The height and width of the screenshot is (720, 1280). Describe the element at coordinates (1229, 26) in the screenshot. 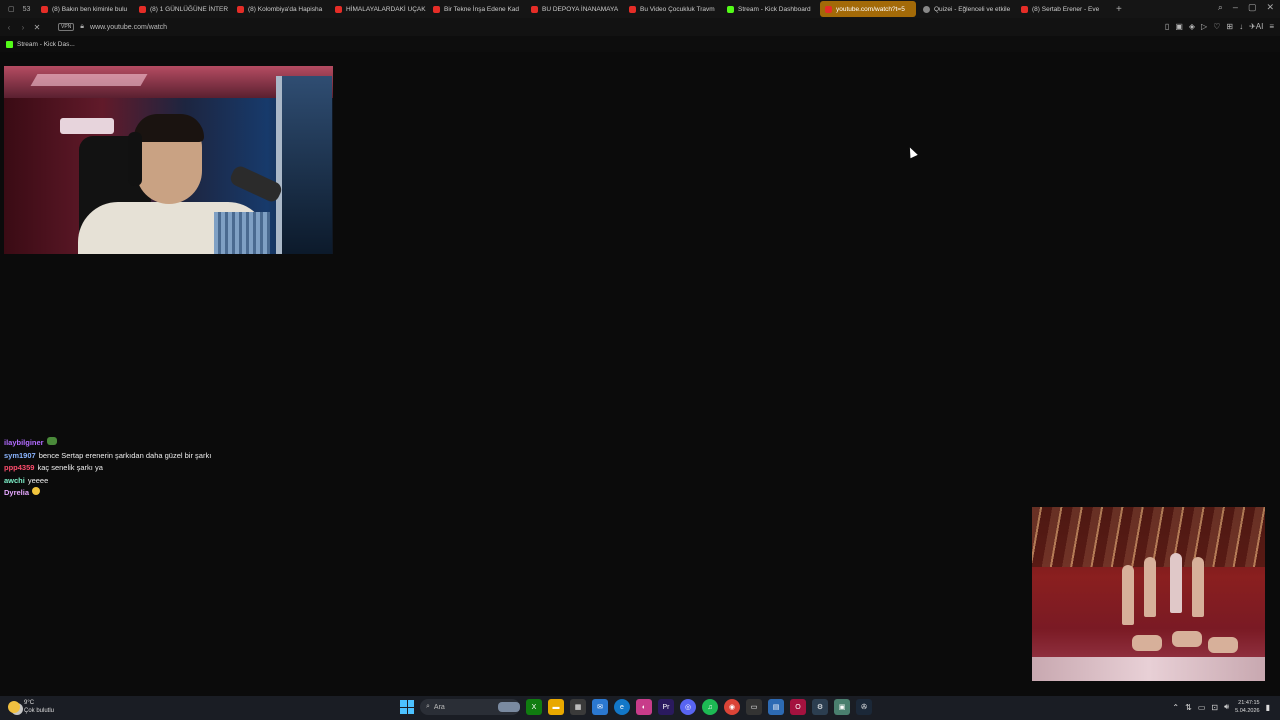

I see `wallet-icon: ⊞` at that location.